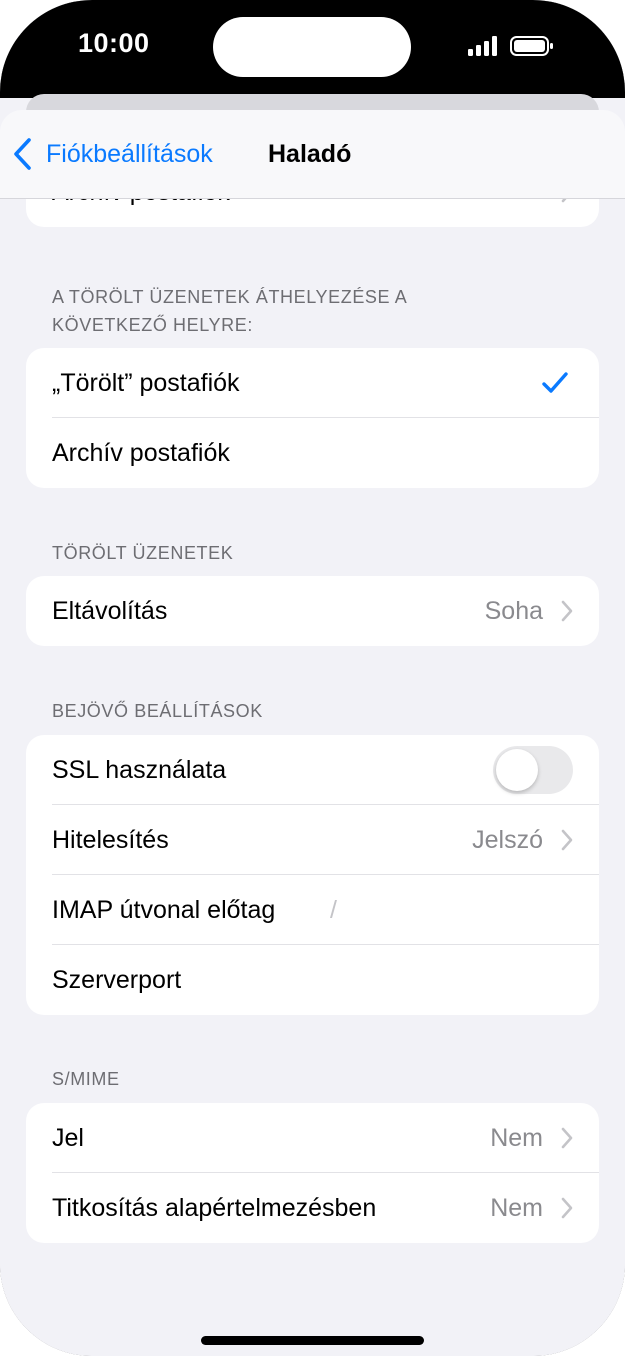 The height and width of the screenshot is (1356, 625). What do you see at coordinates (312, 1138) in the screenshot?
I see `sign-row: Jel Nem` at bounding box center [312, 1138].